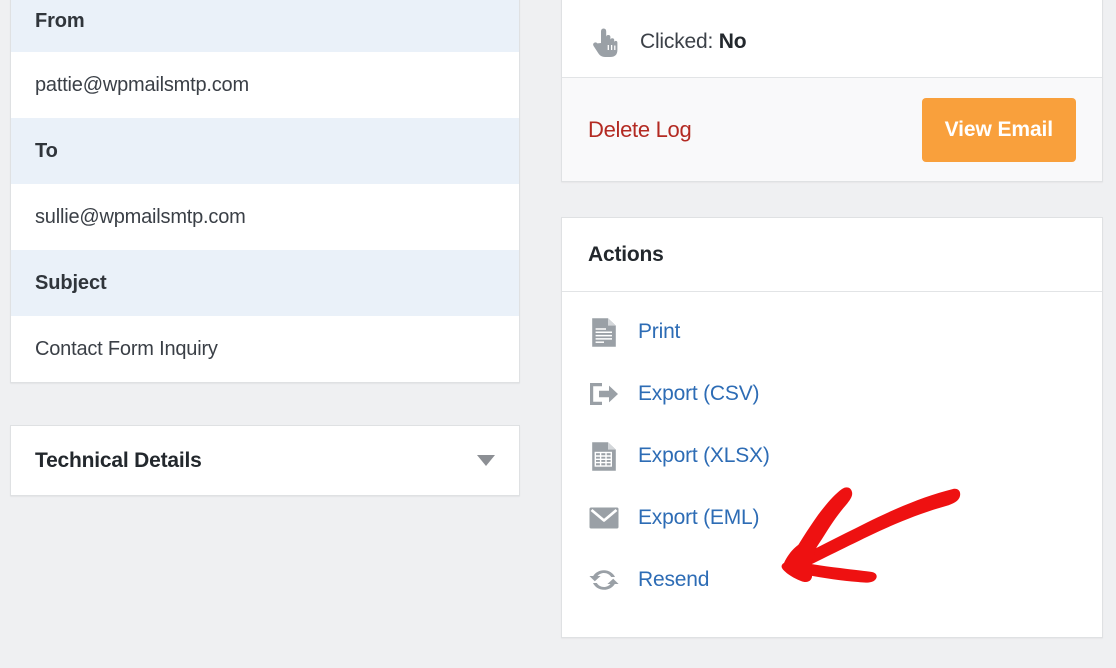 This screenshot has height=668, width=1116. Describe the element at coordinates (699, 393) in the screenshot. I see `action-label-export-csv: Export (CSV)` at that location.